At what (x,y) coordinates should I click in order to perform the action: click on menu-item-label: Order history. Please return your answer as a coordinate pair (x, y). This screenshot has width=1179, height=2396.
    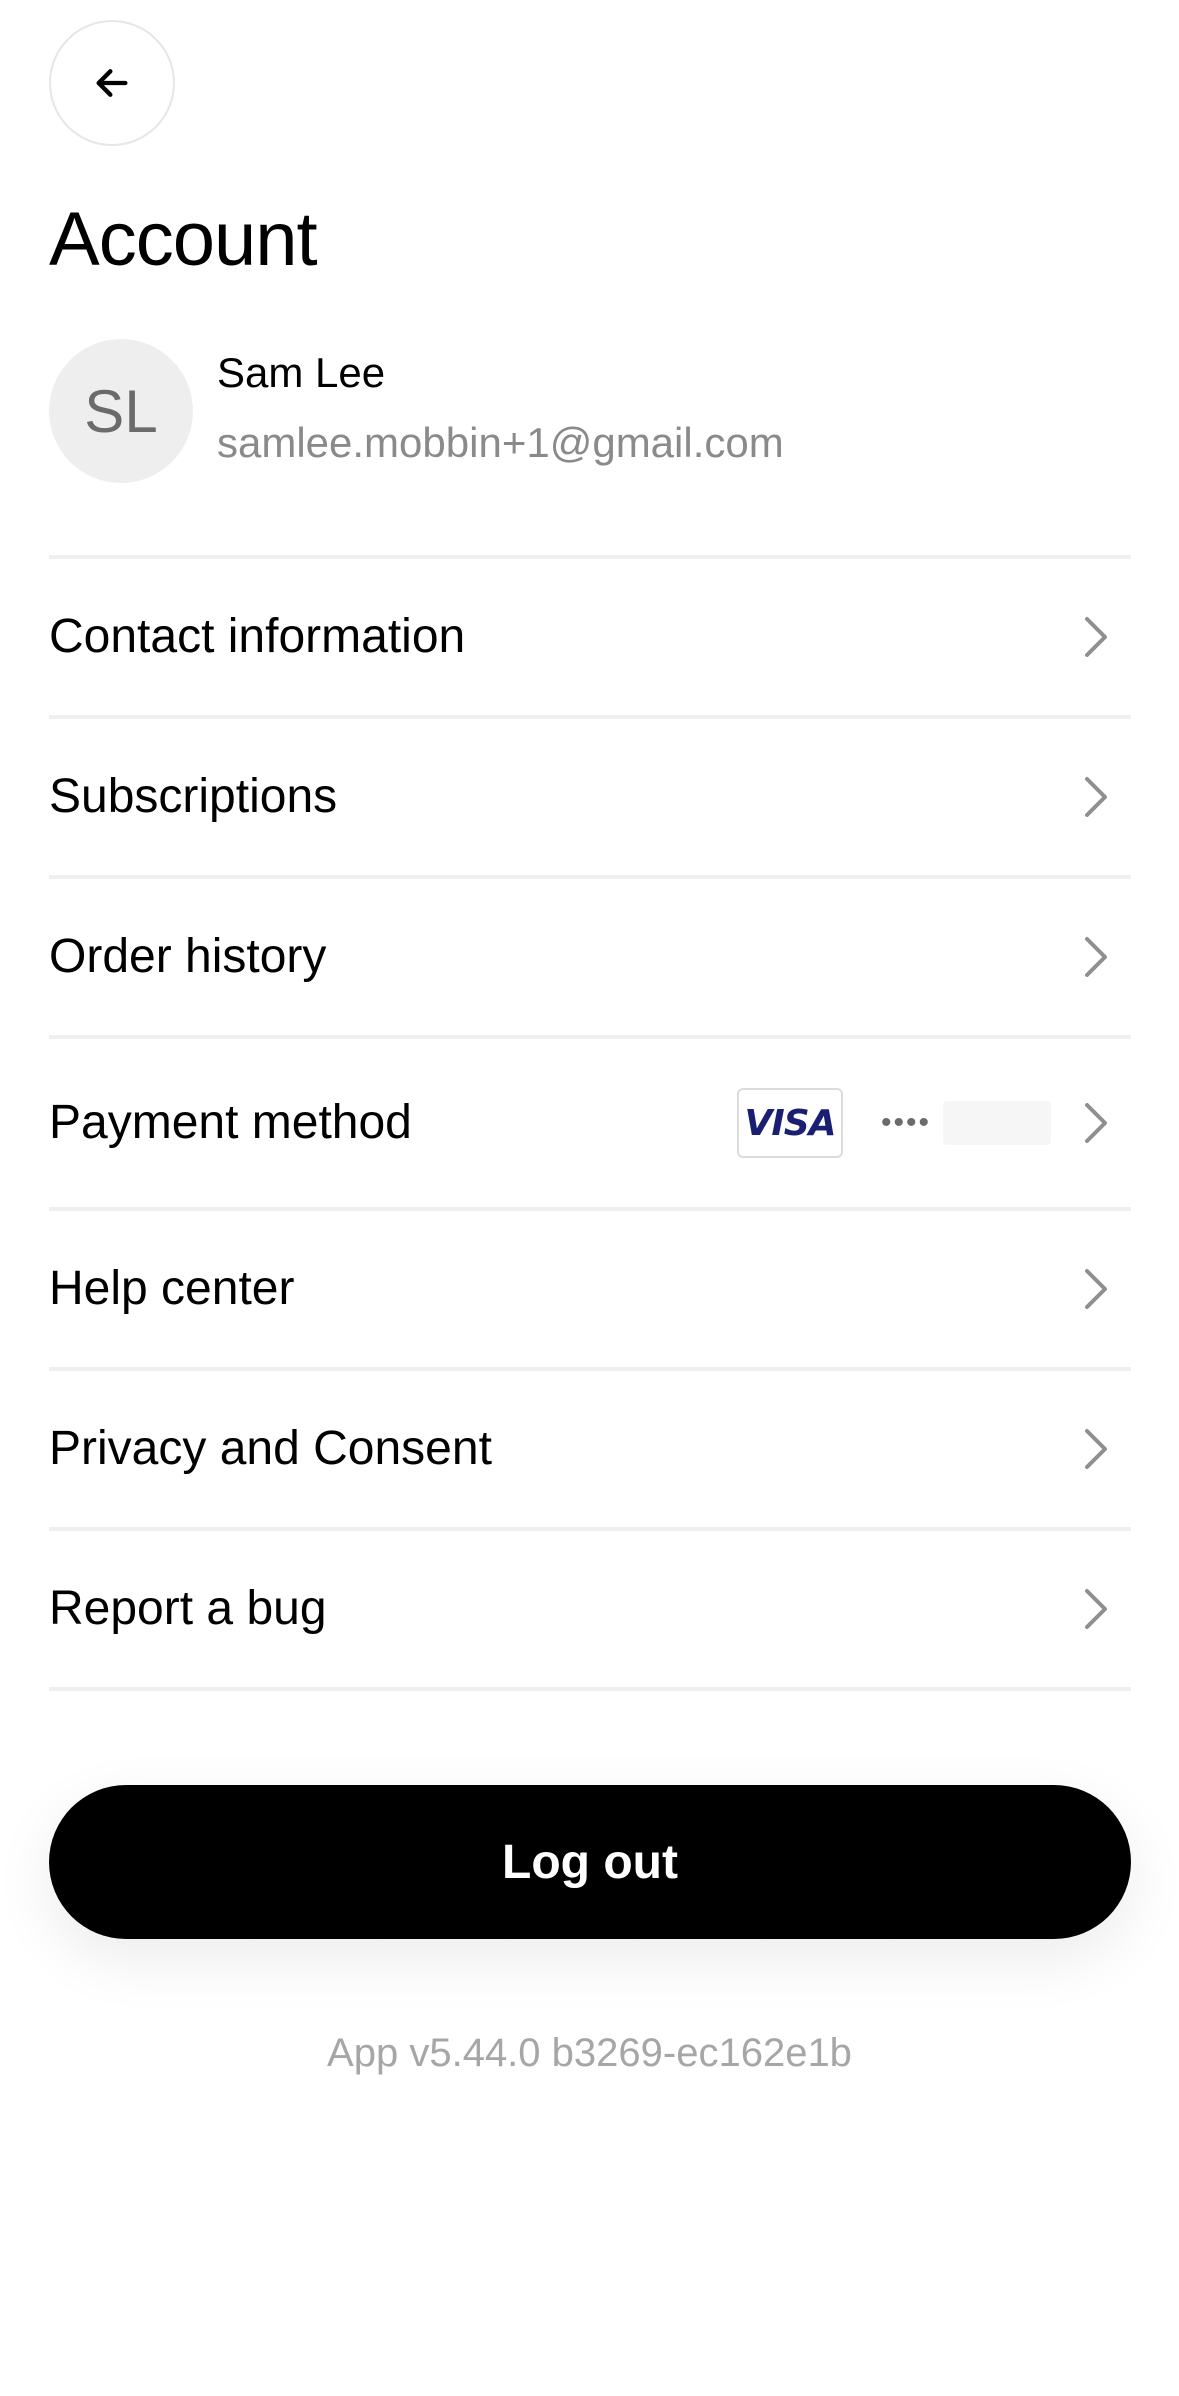
    Looking at the image, I should click on (188, 956).